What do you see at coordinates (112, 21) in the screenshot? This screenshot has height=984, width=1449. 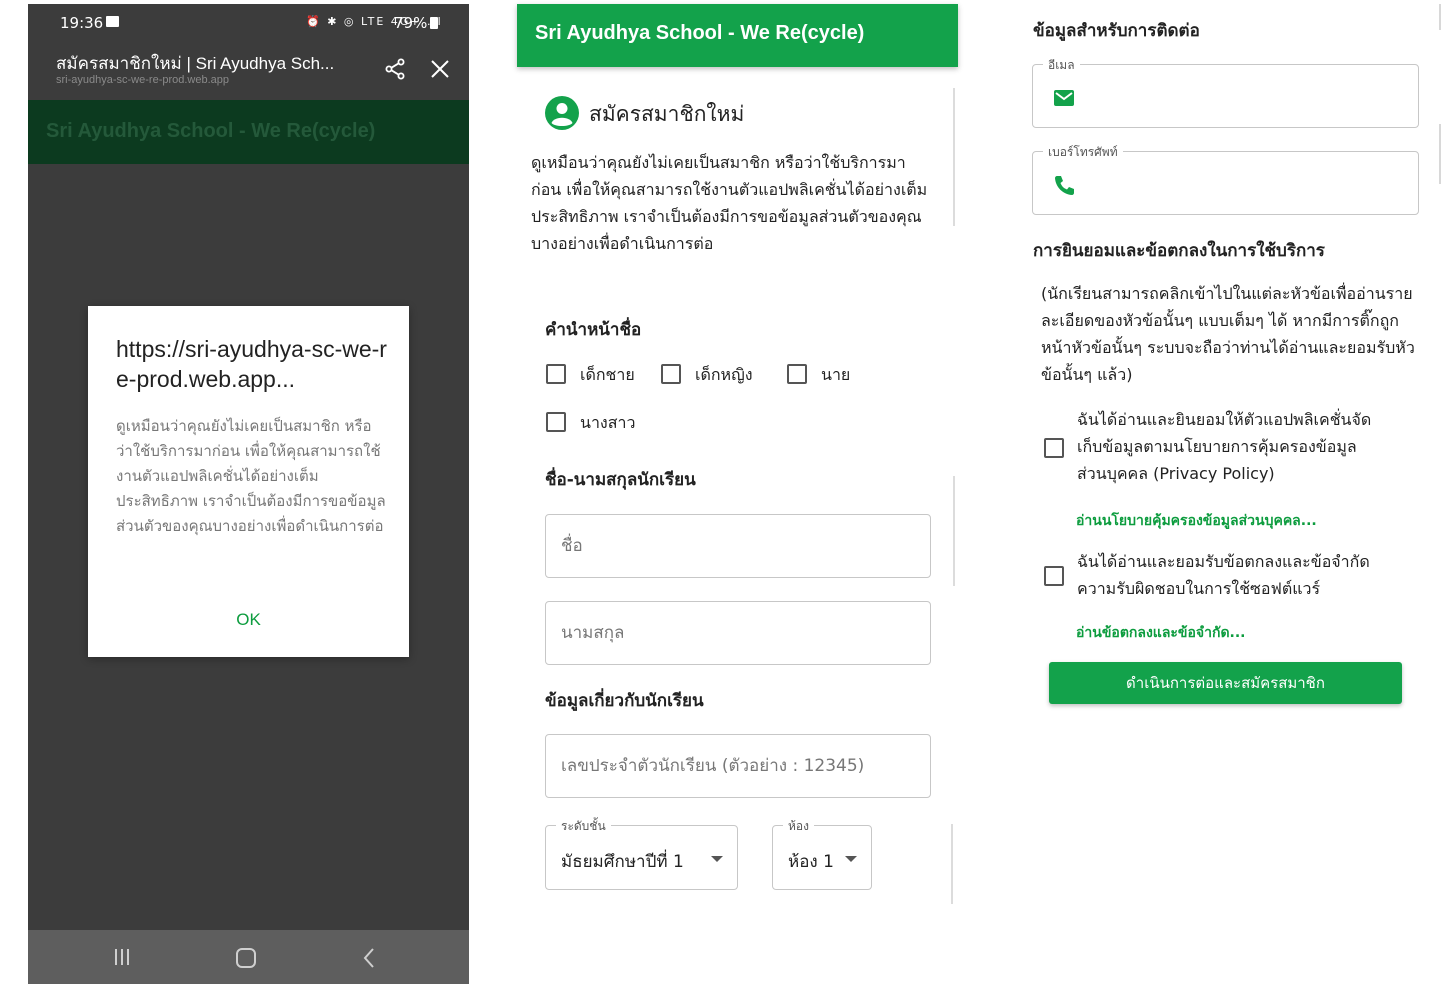 I see `gallery-icon` at bounding box center [112, 21].